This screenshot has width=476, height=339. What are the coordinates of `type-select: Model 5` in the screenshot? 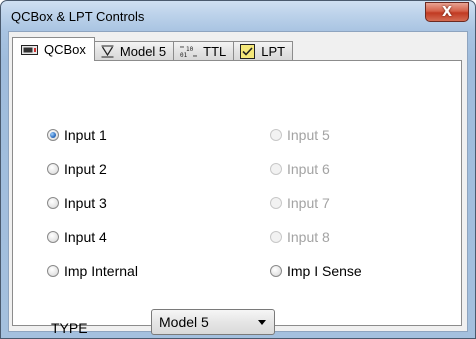 It's located at (213, 322).